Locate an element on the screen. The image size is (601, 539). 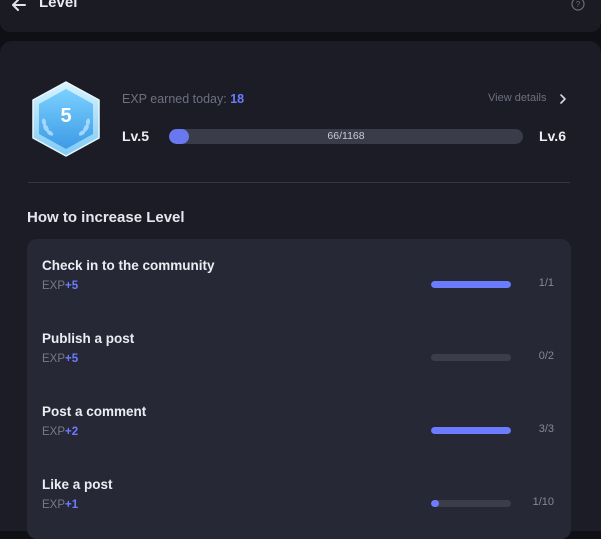
level-badge-icon: 5 is located at coordinates (66, 119).